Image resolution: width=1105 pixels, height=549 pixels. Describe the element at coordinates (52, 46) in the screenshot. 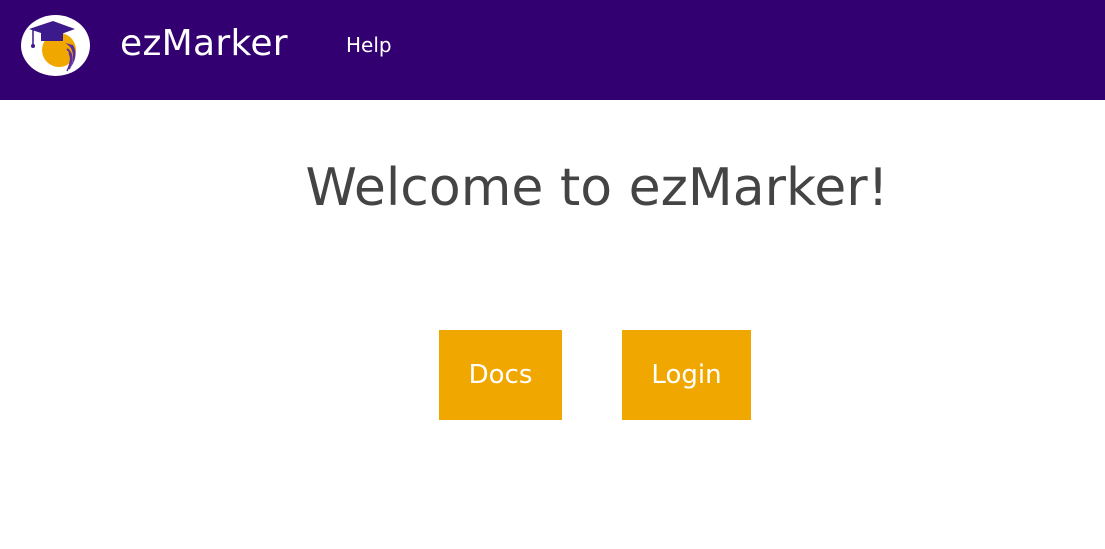

I see `graduation-cap-logo-icon` at that location.